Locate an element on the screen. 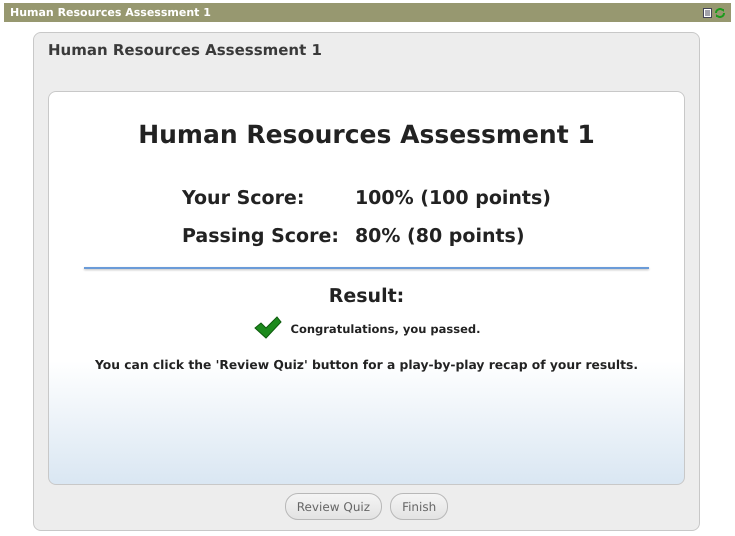 This screenshot has width=735, height=536. panel-title: Human Resources Assessment 1 is located at coordinates (185, 51).